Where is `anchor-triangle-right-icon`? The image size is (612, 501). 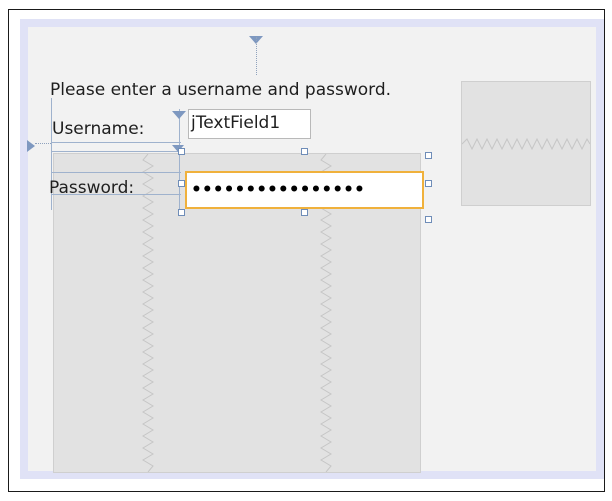
anchor-triangle-right-icon is located at coordinates (31, 144).